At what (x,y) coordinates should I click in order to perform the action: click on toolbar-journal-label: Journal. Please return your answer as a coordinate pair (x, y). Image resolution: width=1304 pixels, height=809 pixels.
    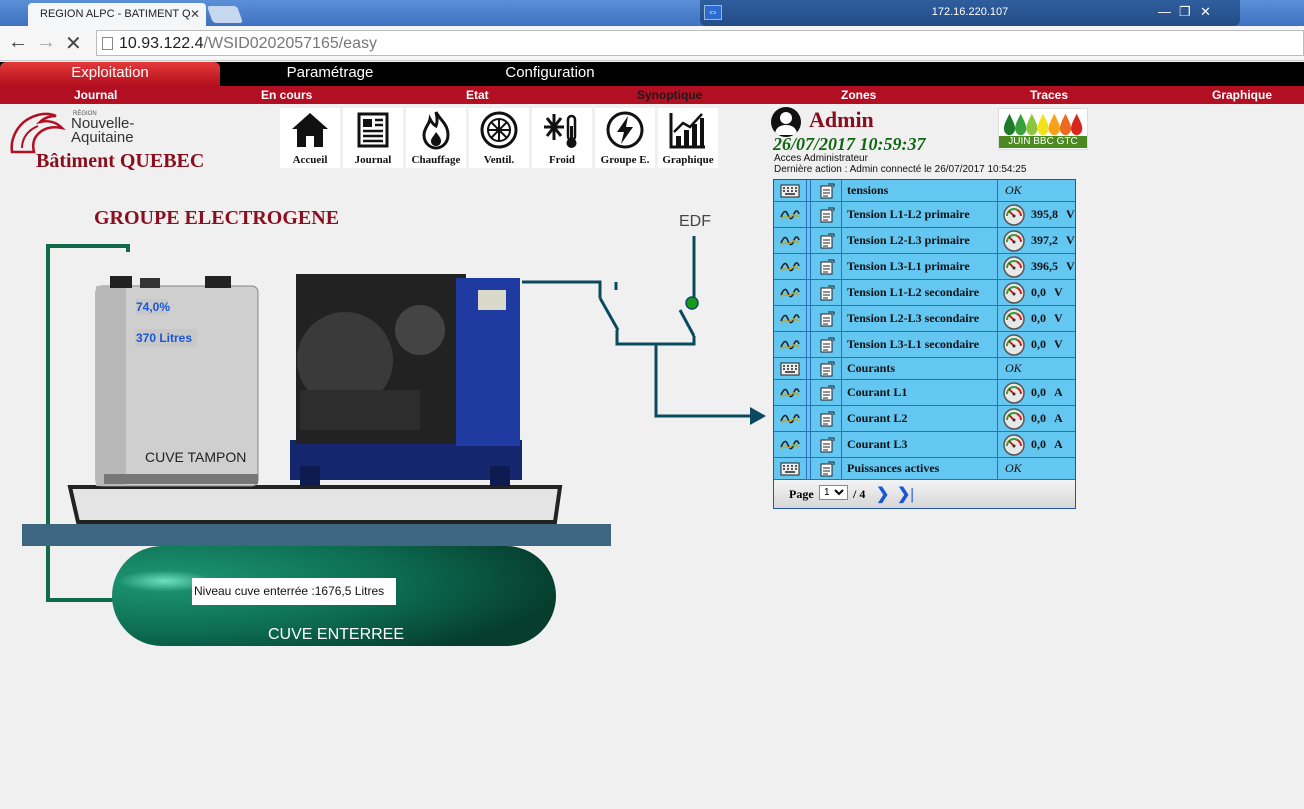
    Looking at the image, I should click on (373, 160).